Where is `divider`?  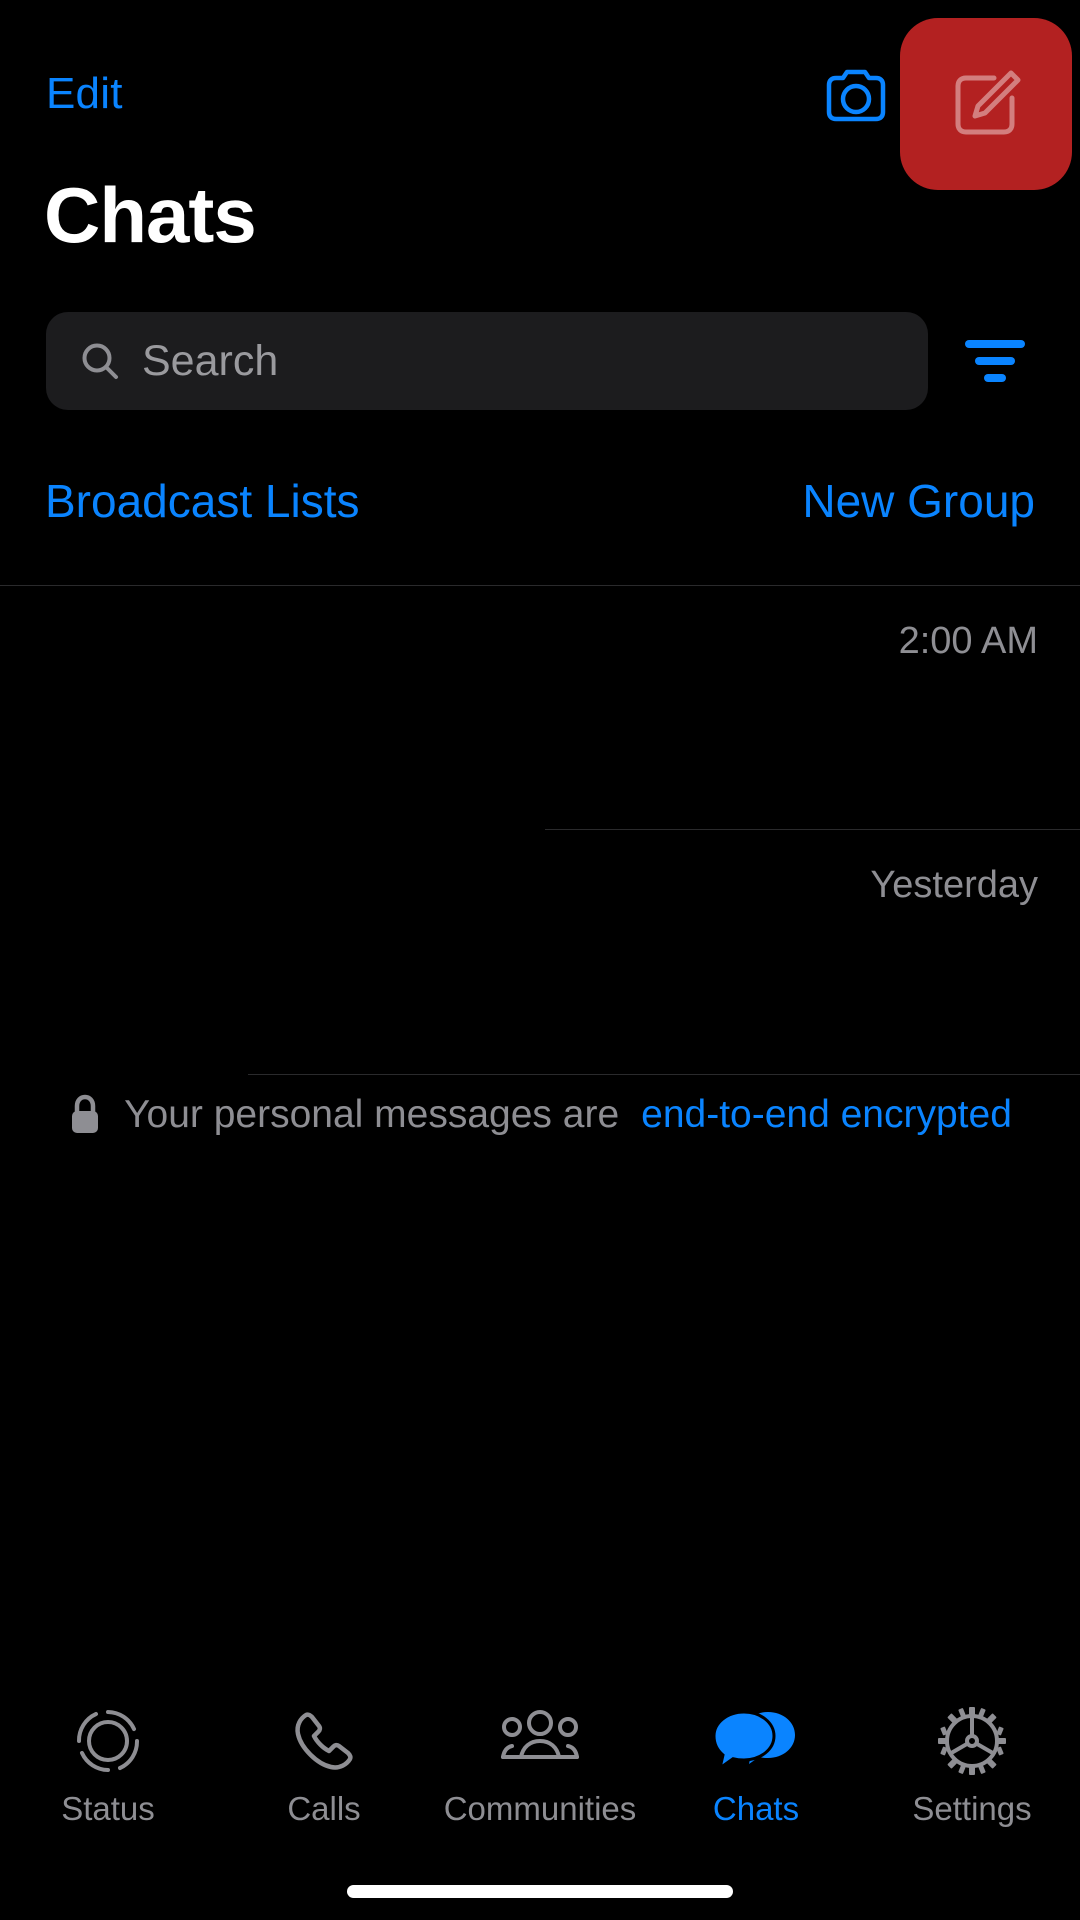 divider is located at coordinates (664, 1074).